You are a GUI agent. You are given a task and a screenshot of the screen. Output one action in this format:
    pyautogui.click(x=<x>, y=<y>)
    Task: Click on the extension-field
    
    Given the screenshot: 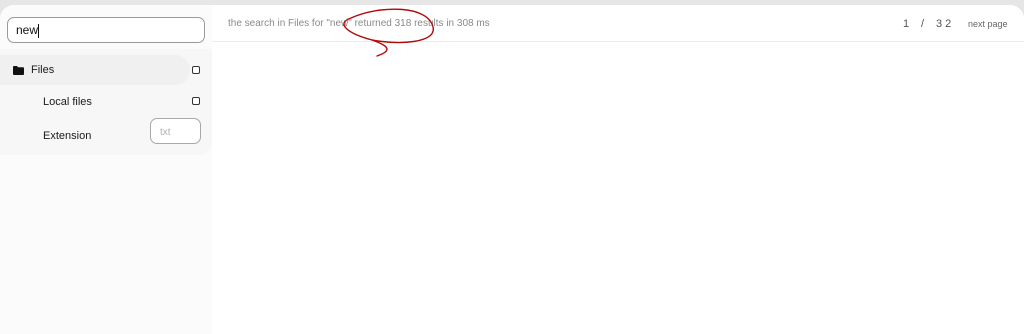 What is the action you would take?
    pyautogui.click(x=175, y=131)
    